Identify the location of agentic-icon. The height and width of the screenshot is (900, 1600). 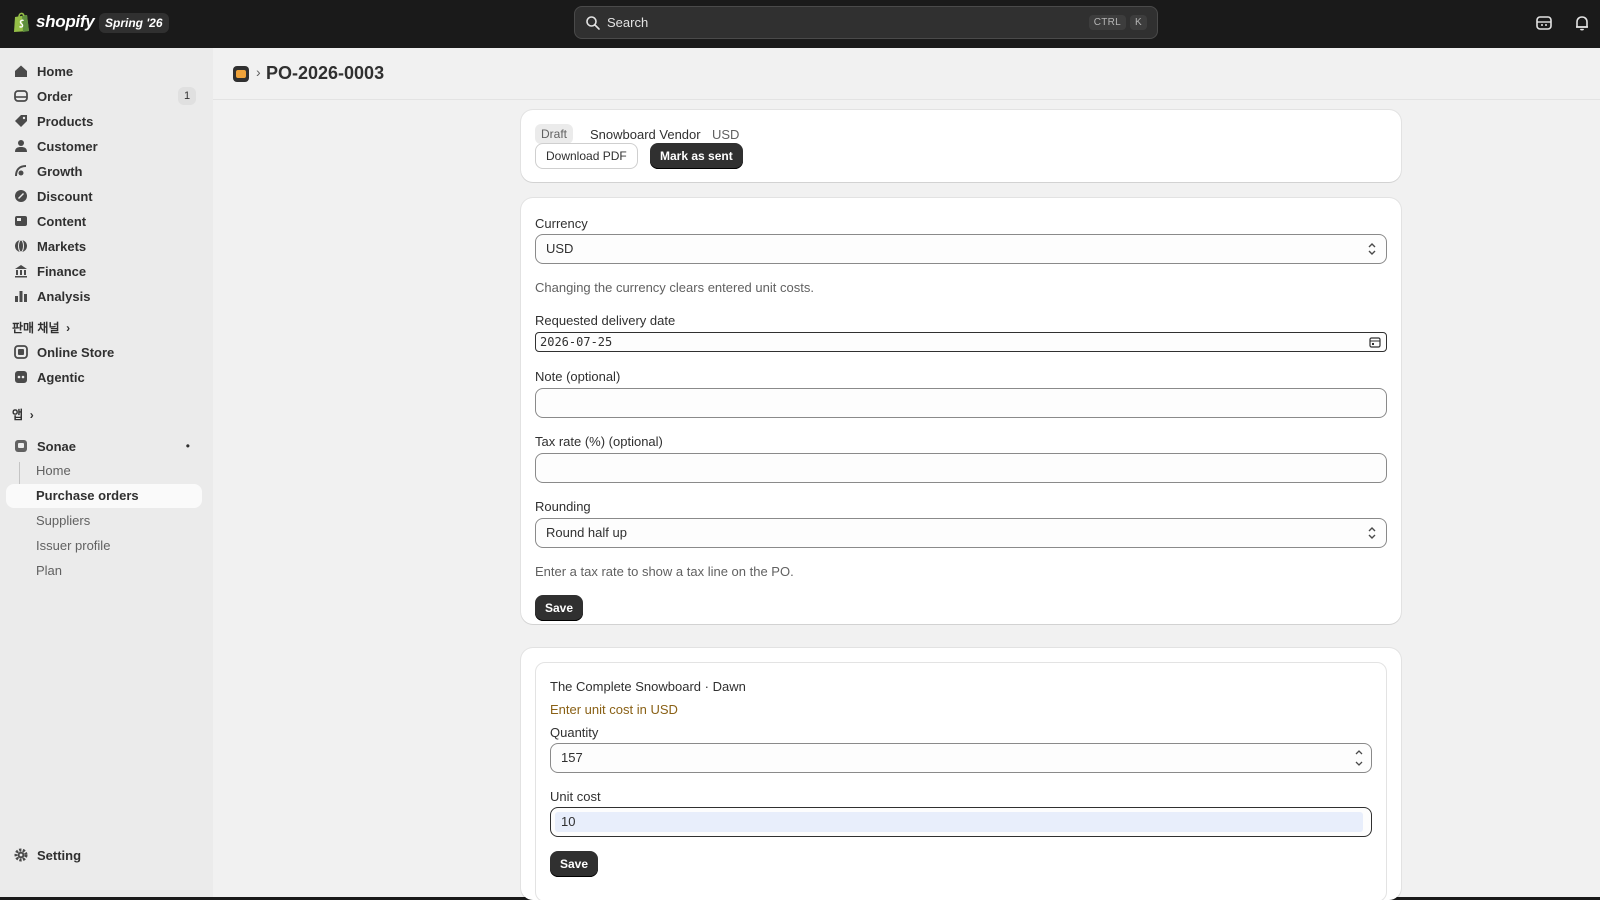
(21, 377).